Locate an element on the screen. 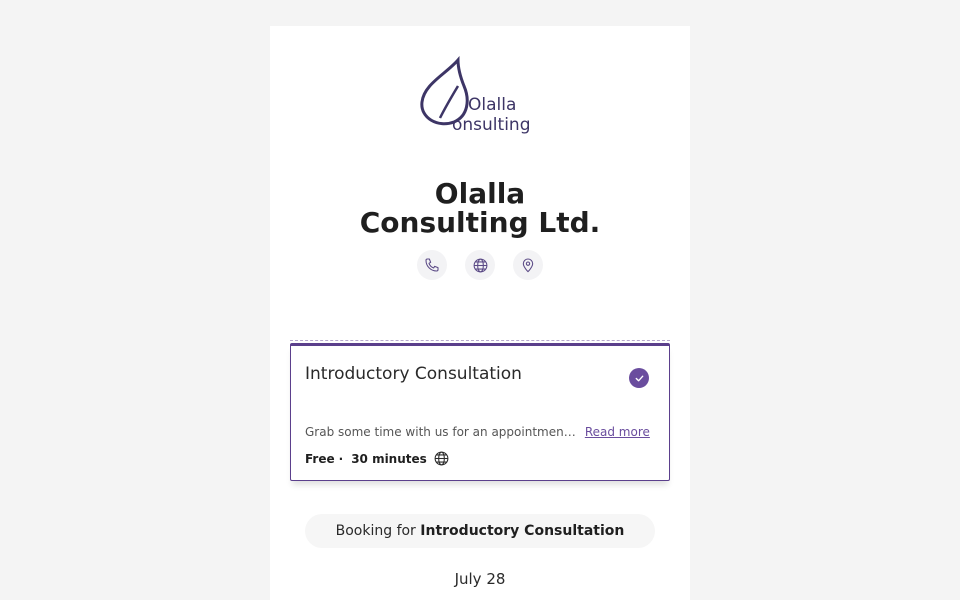  business-name-line2: Consulting Ltd. is located at coordinates (480, 222).